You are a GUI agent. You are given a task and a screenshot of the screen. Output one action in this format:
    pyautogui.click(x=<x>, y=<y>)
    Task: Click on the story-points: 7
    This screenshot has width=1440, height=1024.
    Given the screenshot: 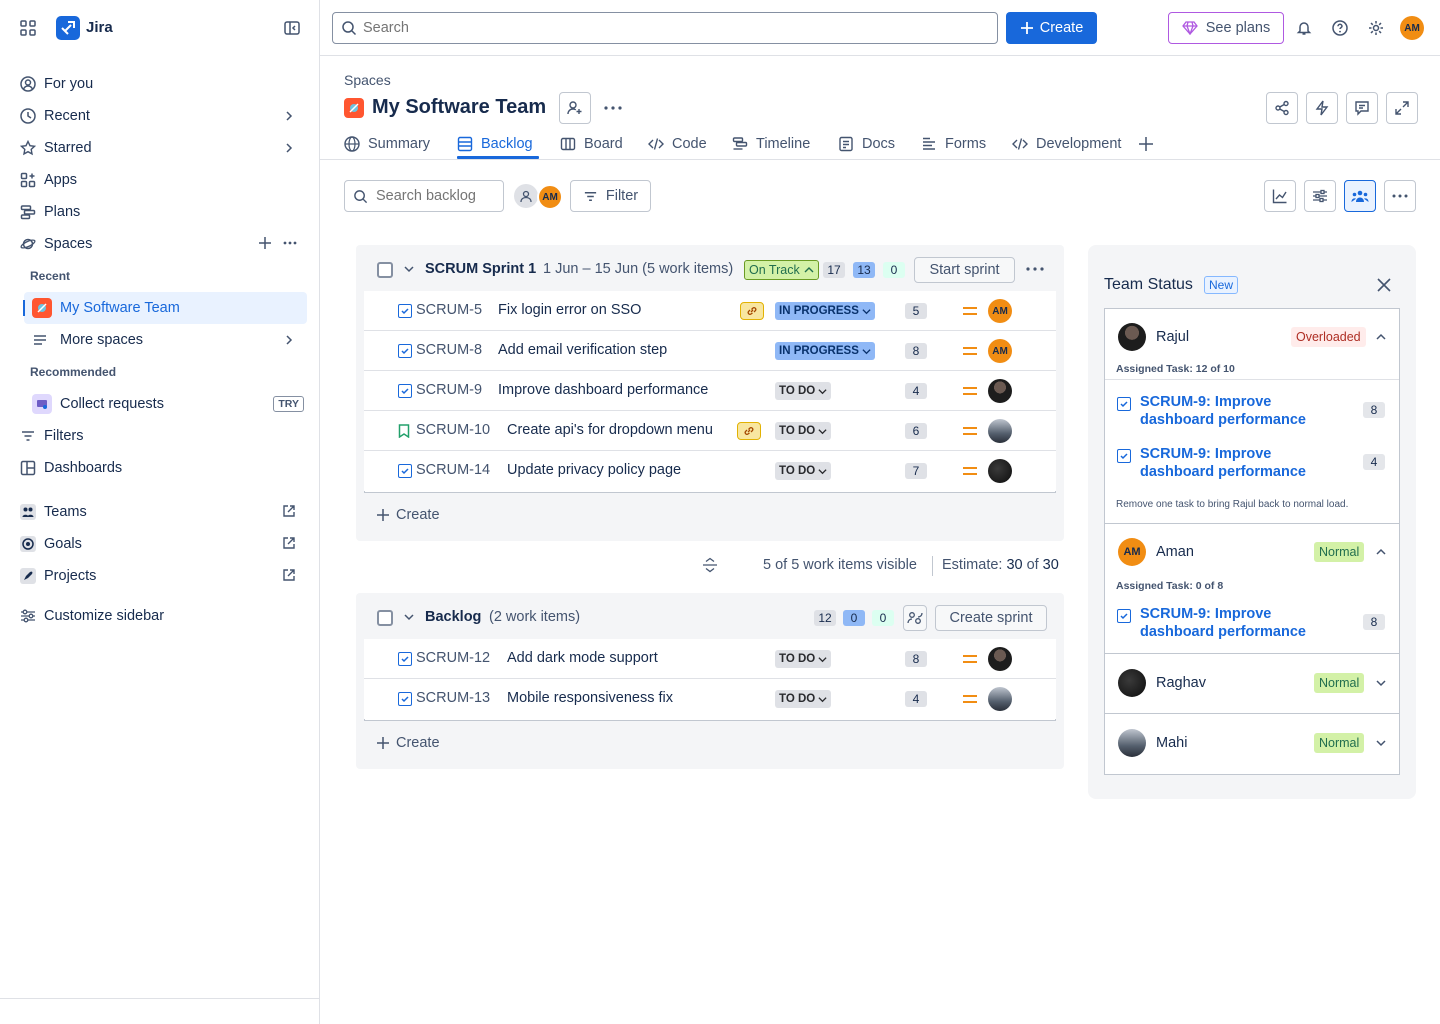 What is the action you would take?
    pyautogui.click(x=916, y=471)
    